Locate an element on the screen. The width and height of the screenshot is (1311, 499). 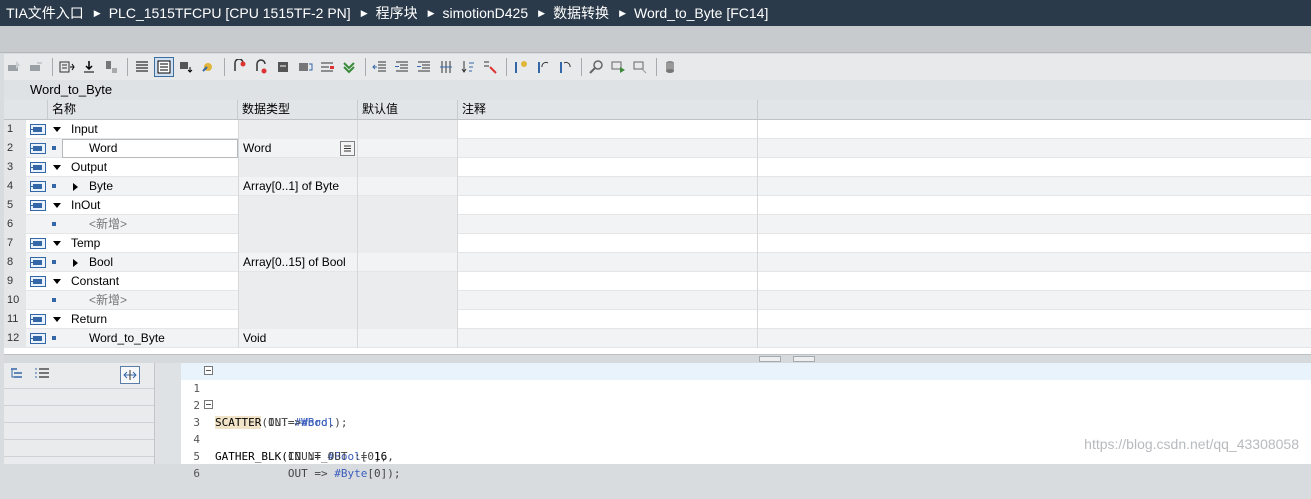
variable-name: Byte is located at coordinates (101, 186).